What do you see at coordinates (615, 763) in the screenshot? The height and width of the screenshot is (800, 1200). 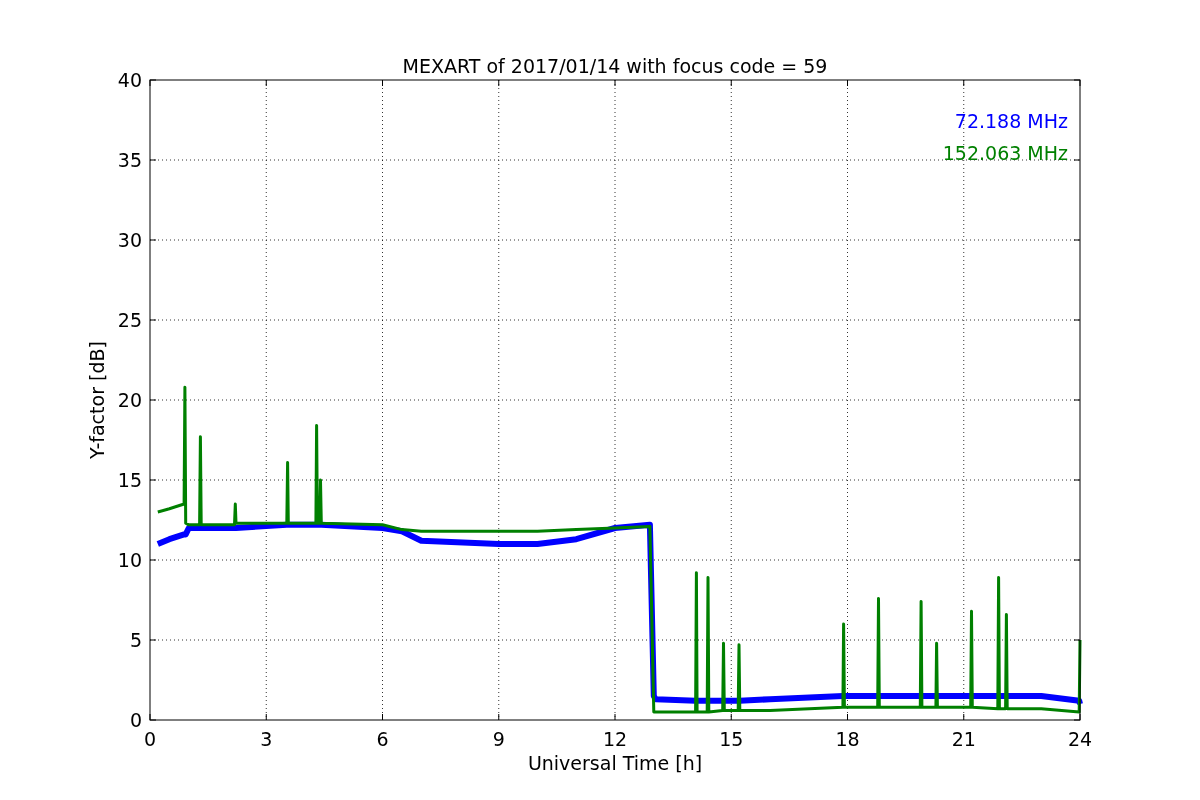 I see `axis-label: Universal Time [h]` at bounding box center [615, 763].